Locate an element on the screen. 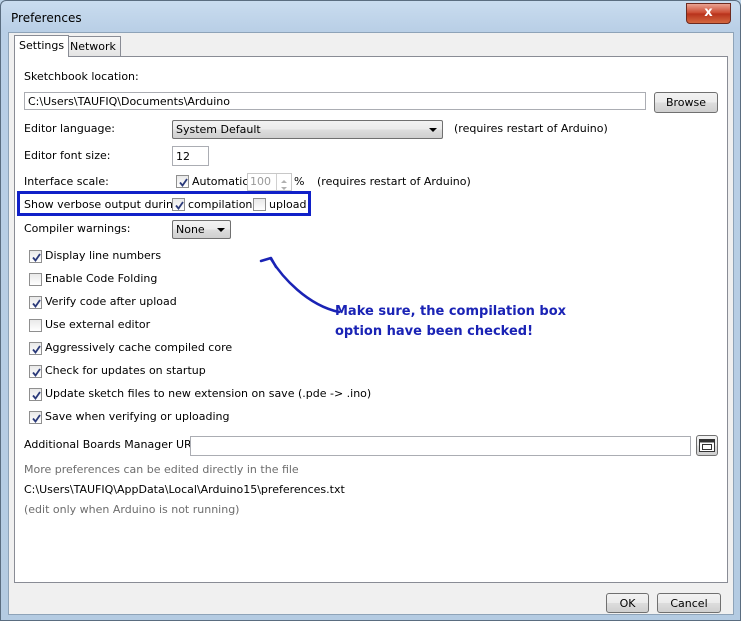 The width and height of the screenshot is (741, 621). editor-language-note: (requires restart of Arduino) is located at coordinates (531, 128).